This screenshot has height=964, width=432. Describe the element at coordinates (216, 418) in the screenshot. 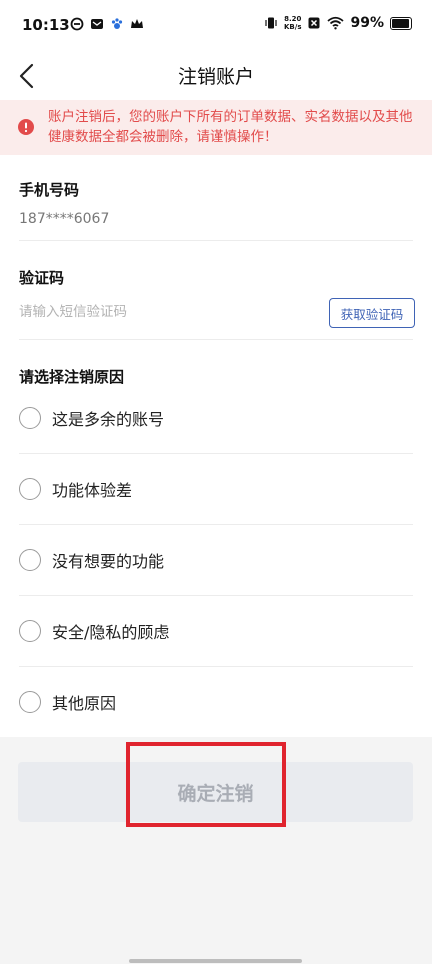

I see `reason-option: 这是多余的账号` at that location.